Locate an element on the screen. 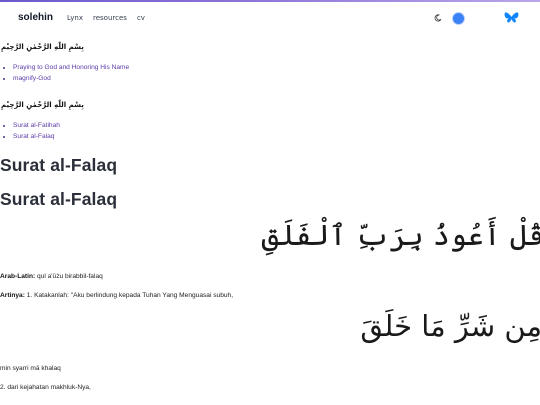 This screenshot has width=540, height=405. list-item: Surat al-Fatihah is located at coordinates (36, 125).